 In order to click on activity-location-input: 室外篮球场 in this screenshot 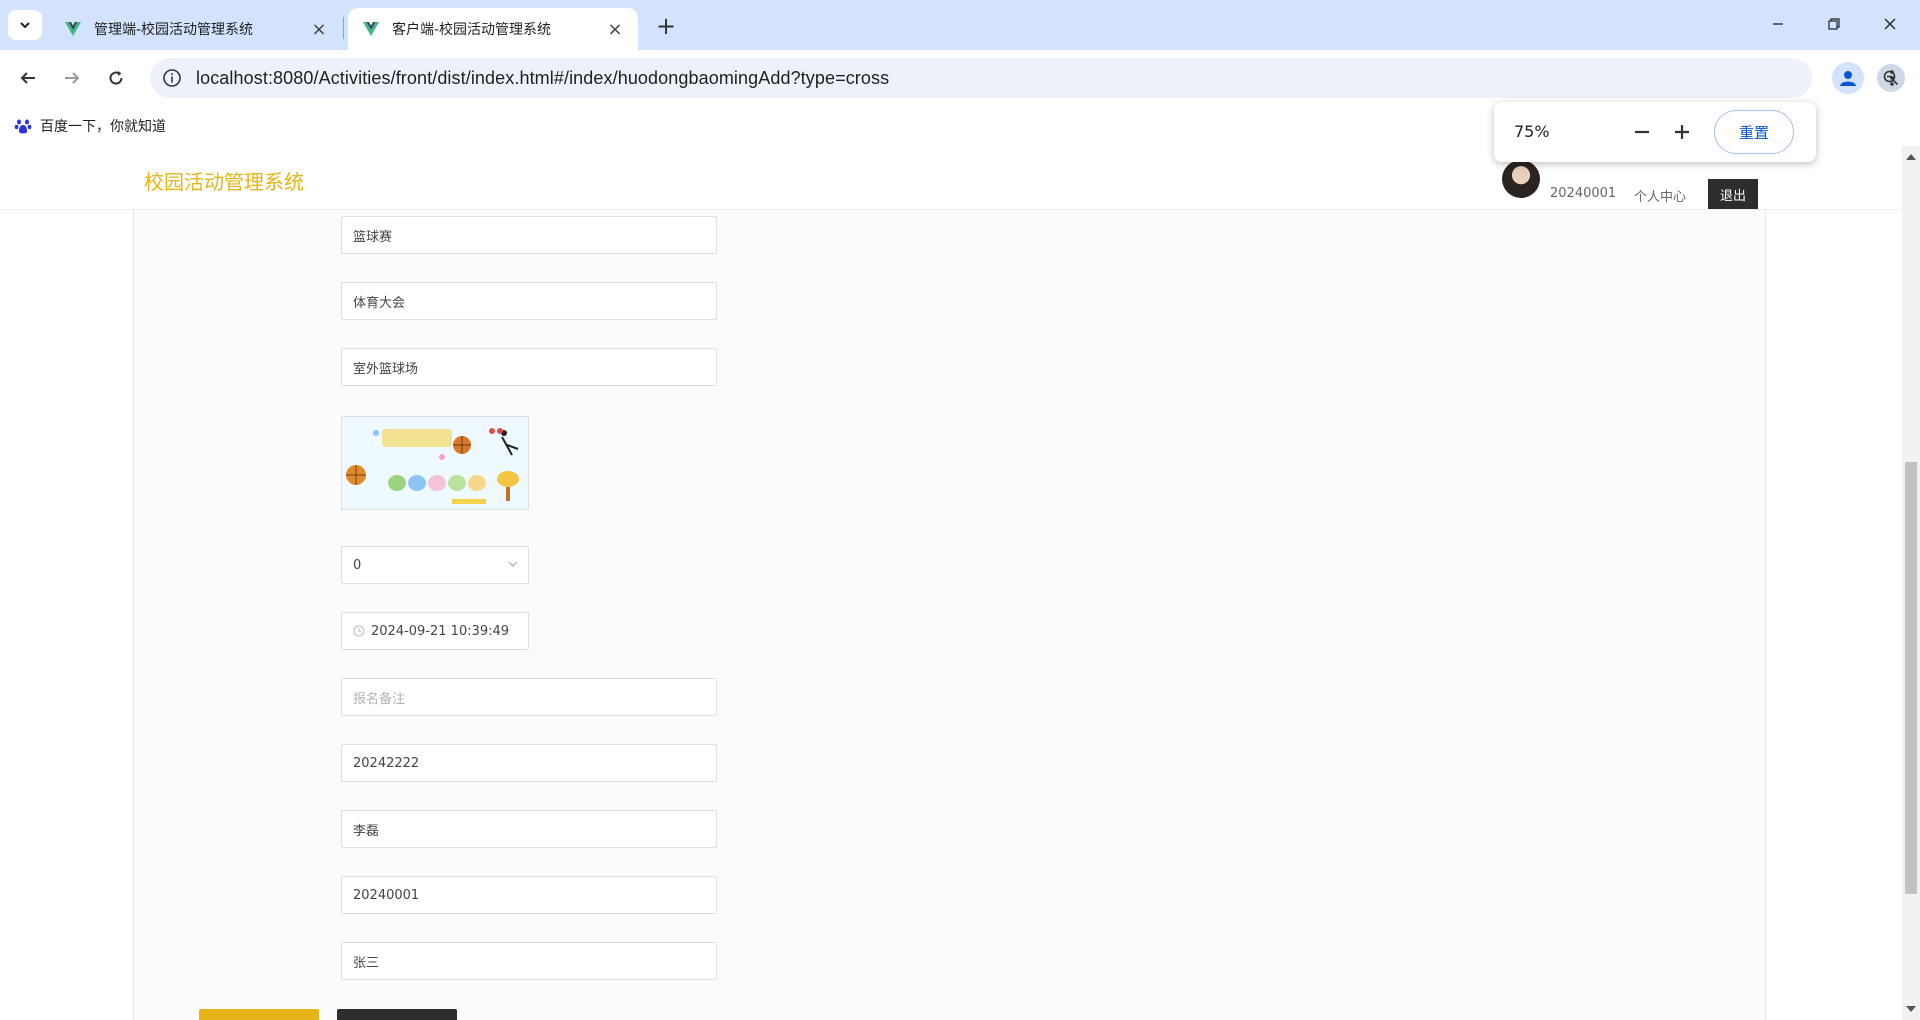, I will do `click(529, 367)`.